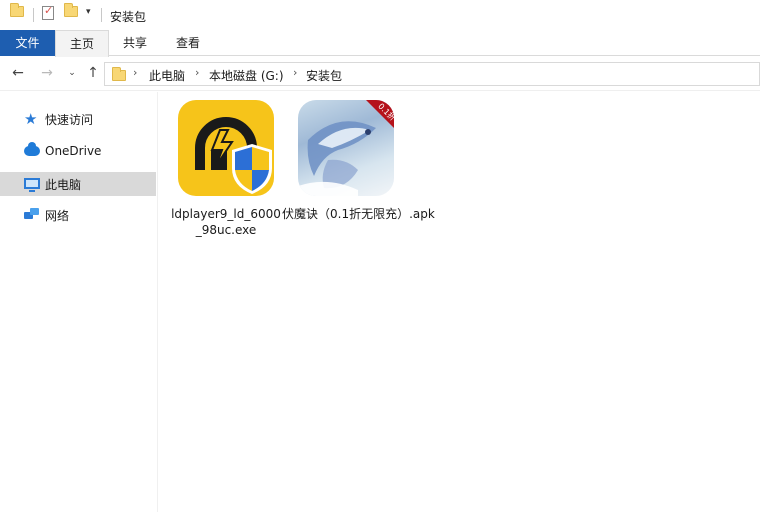 The image size is (760, 512). What do you see at coordinates (31, 119) in the screenshot?
I see `star-icon: ★` at bounding box center [31, 119].